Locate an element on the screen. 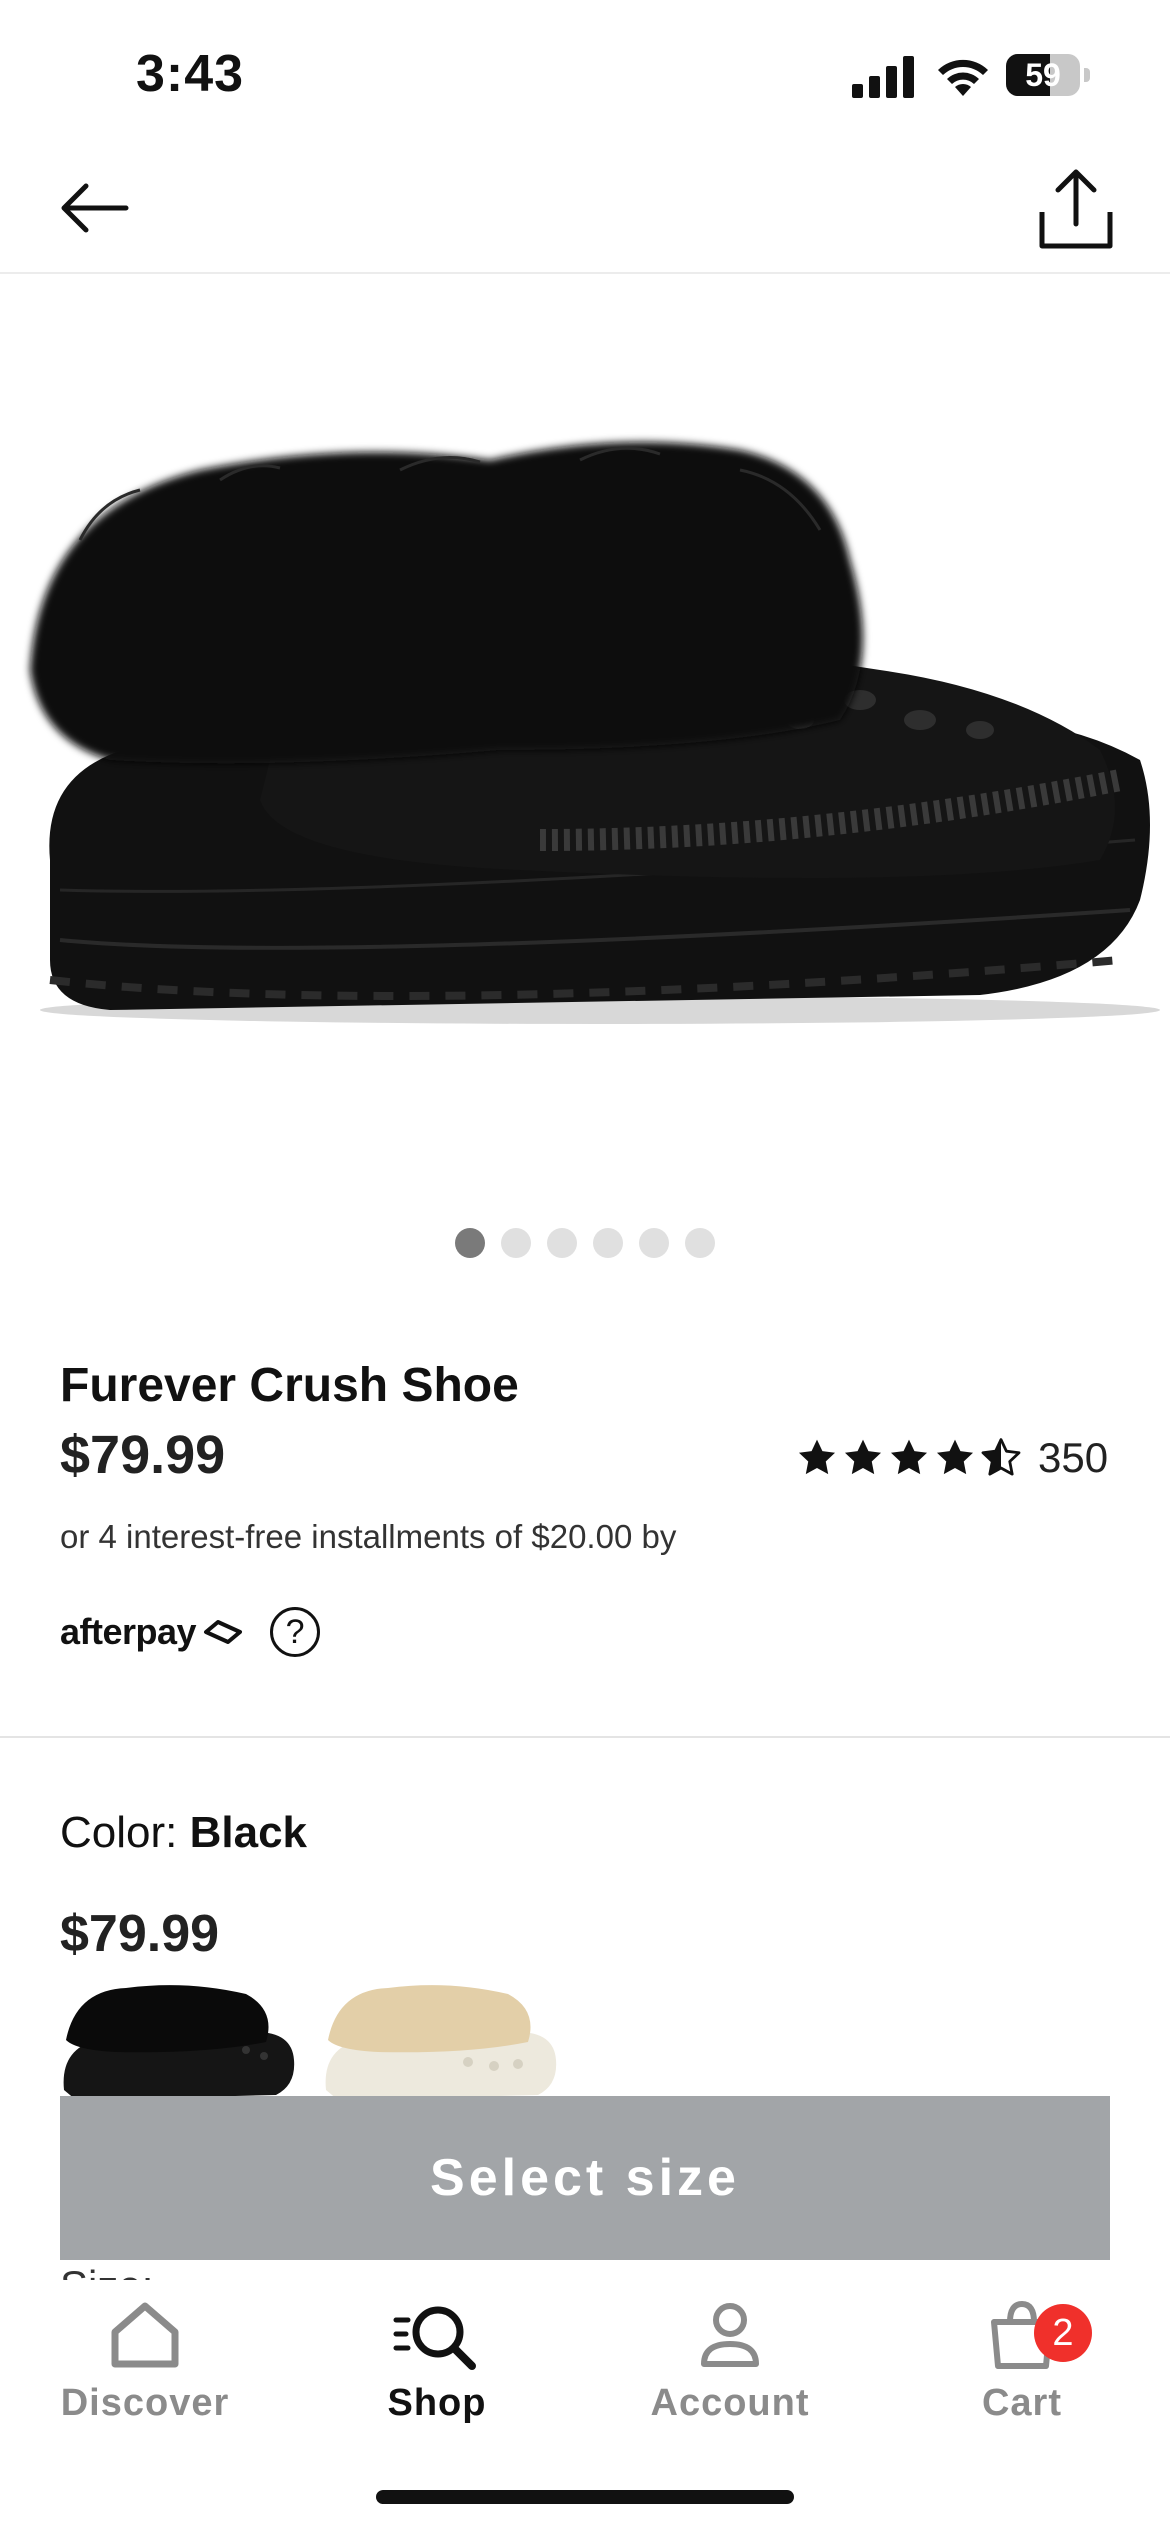  tab-shop-label: Shop is located at coordinates (437, 2403).